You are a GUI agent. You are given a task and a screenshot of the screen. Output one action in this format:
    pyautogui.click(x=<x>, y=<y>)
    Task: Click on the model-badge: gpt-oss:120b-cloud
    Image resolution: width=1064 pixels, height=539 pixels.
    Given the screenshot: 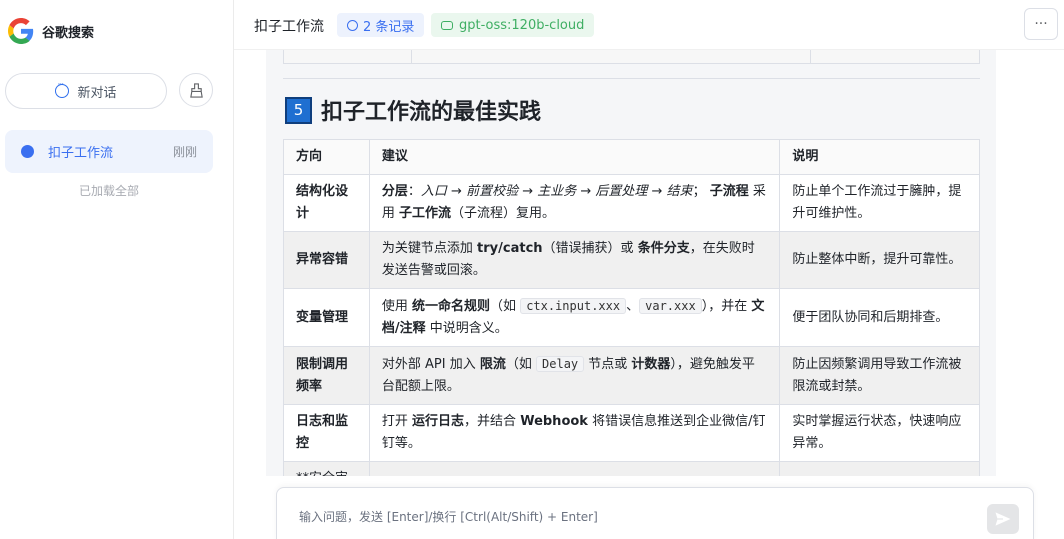 What is the action you would take?
    pyautogui.click(x=513, y=25)
    